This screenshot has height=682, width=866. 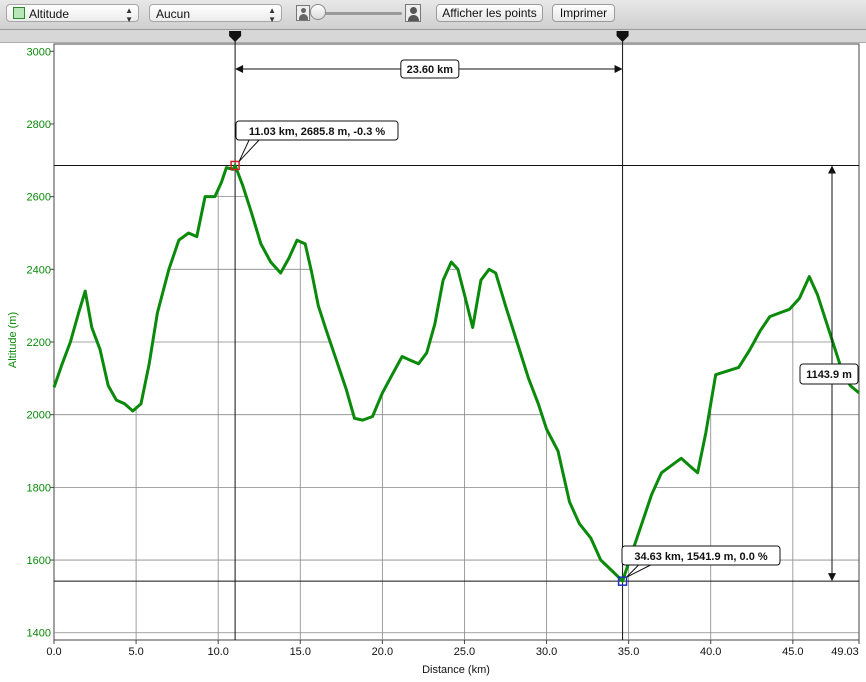 What do you see at coordinates (39, 416) in the screenshot?
I see `y-tick-label: 2000` at bounding box center [39, 416].